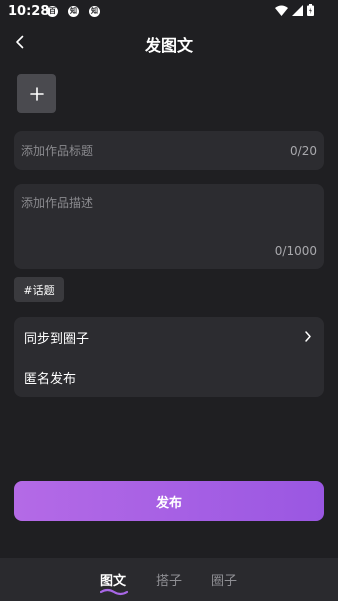 This screenshot has height=601, width=338. Describe the element at coordinates (308, 336) in the screenshot. I see `chevron-right-icon` at that location.